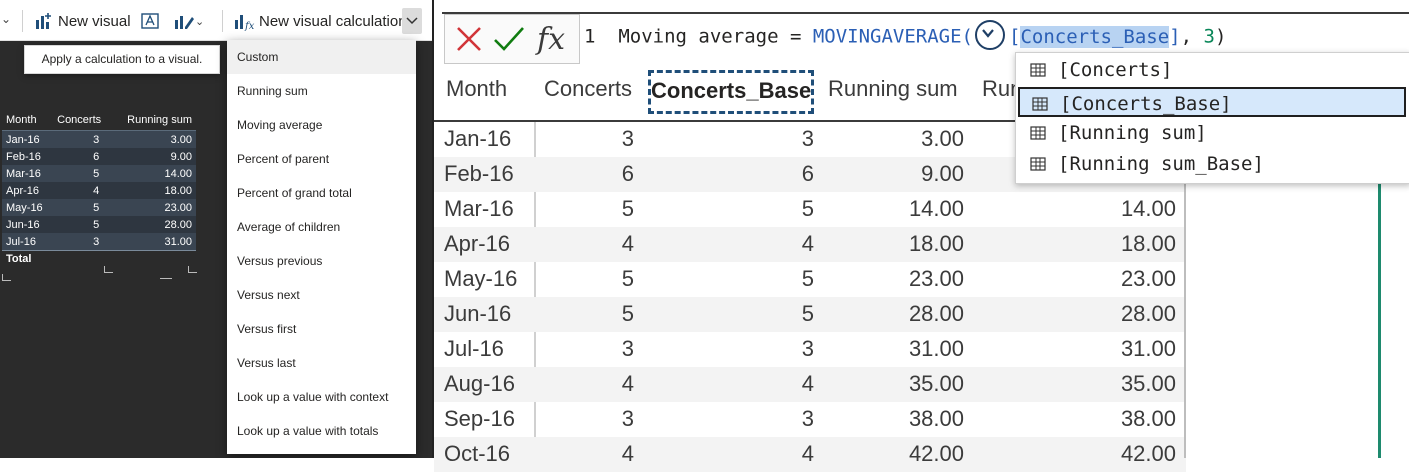  Describe the element at coordinates (476, 89) in the screenshot. I see `column-header-month: Month` at that location.